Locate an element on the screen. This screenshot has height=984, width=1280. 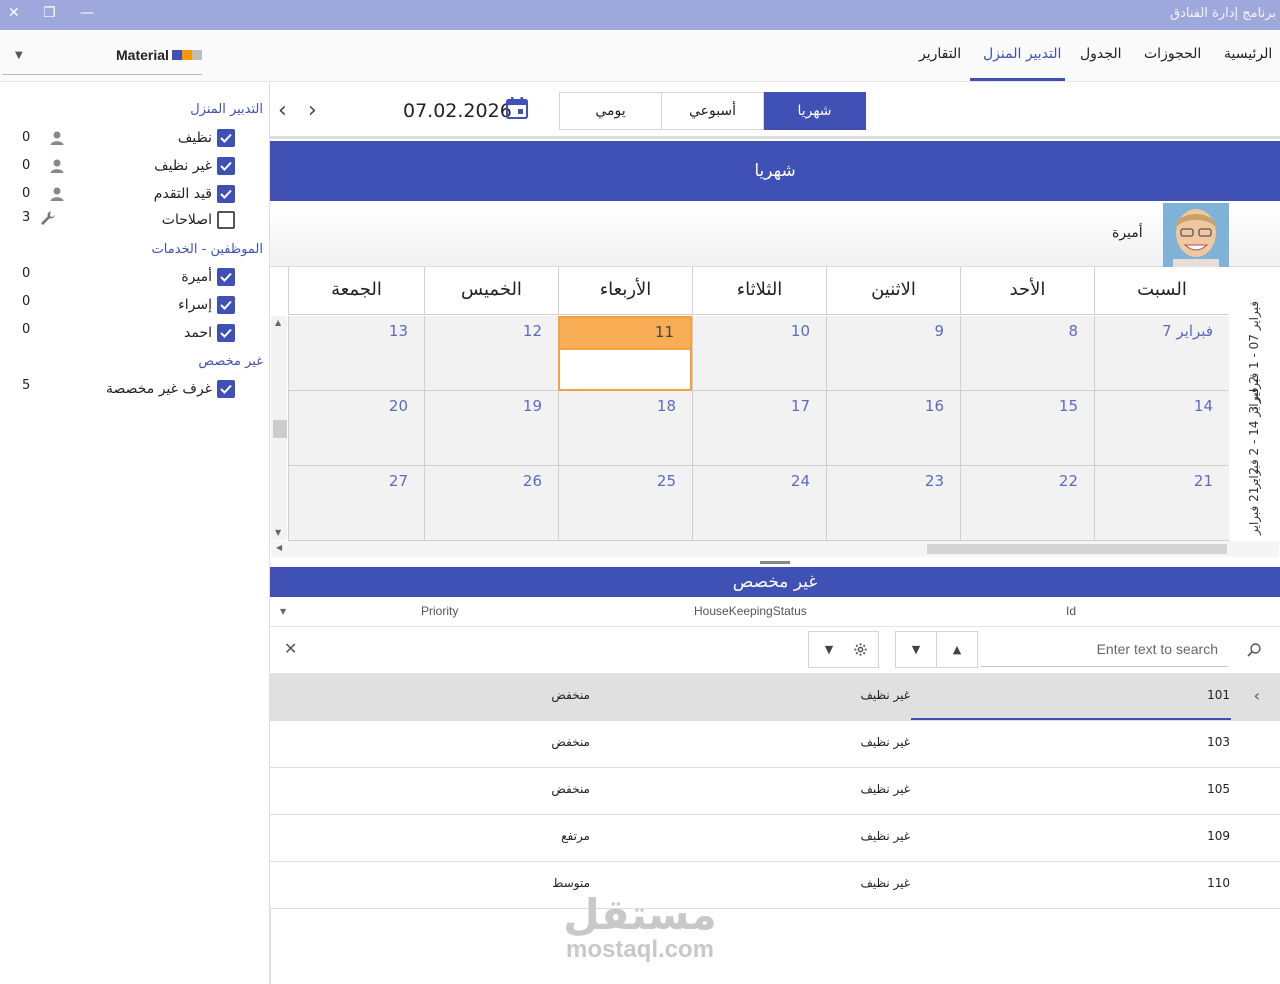
day-cell: 12 is located at coordinates (491, 353).